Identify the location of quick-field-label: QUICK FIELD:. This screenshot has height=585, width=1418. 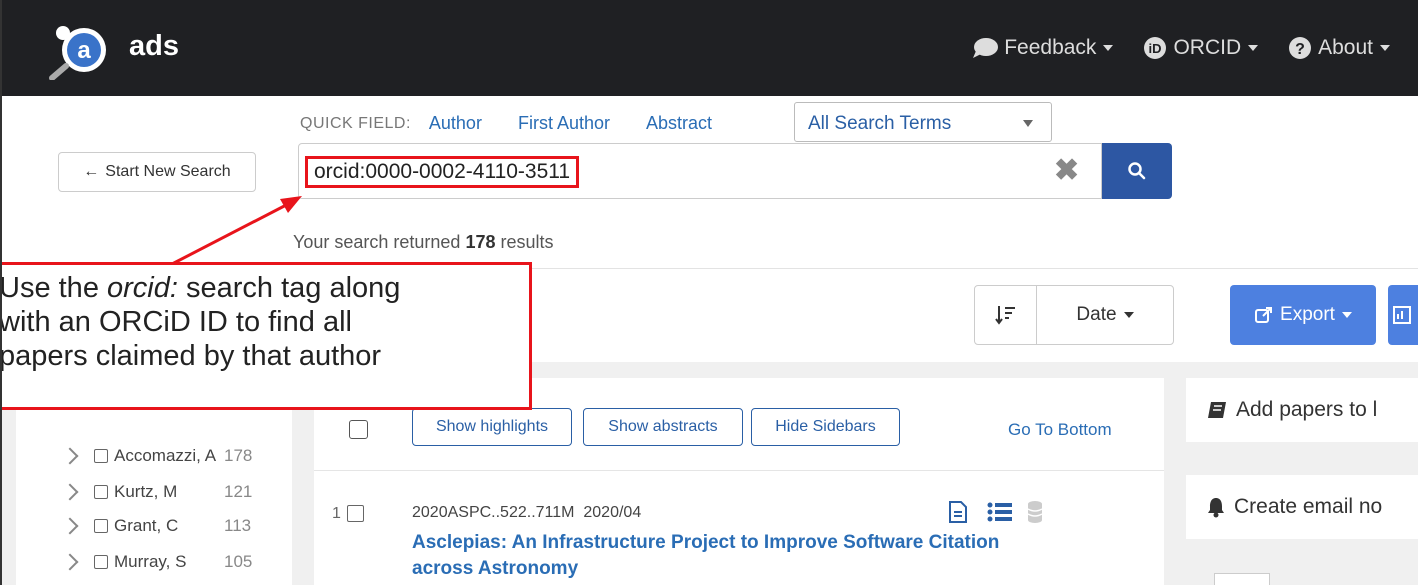
(355, 123).